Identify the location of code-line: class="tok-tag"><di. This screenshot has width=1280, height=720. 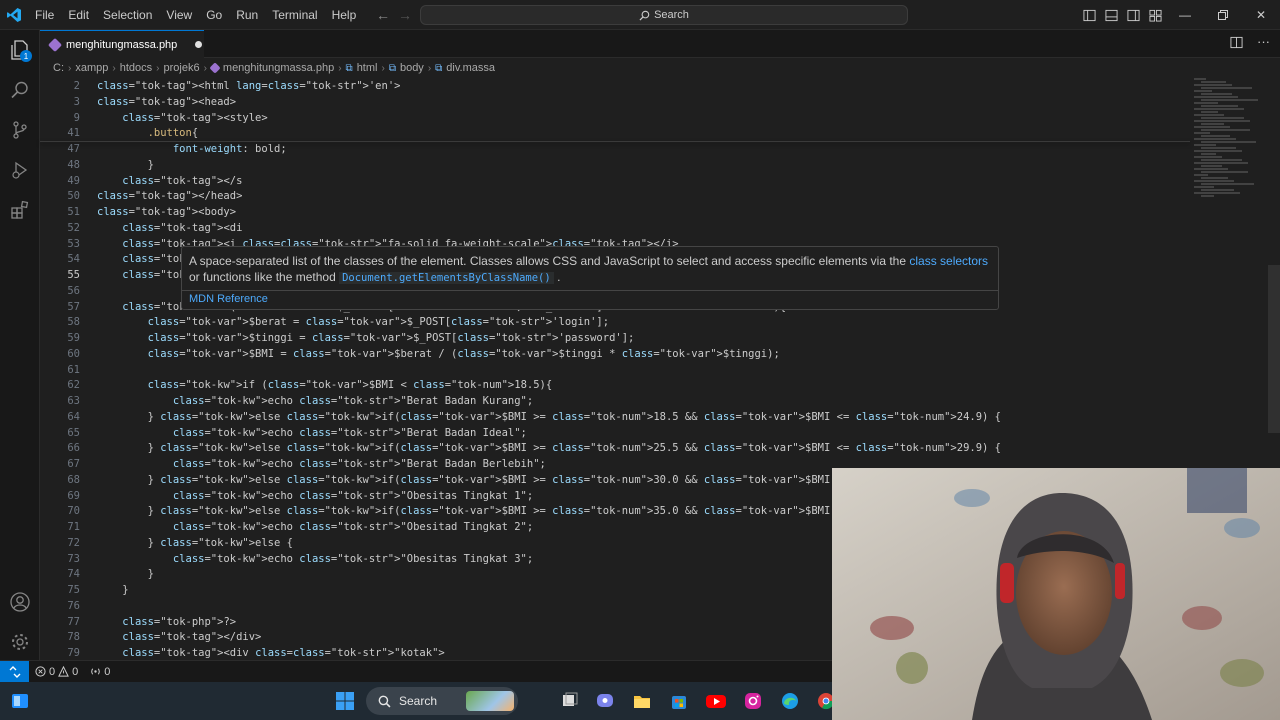
(169, 228).